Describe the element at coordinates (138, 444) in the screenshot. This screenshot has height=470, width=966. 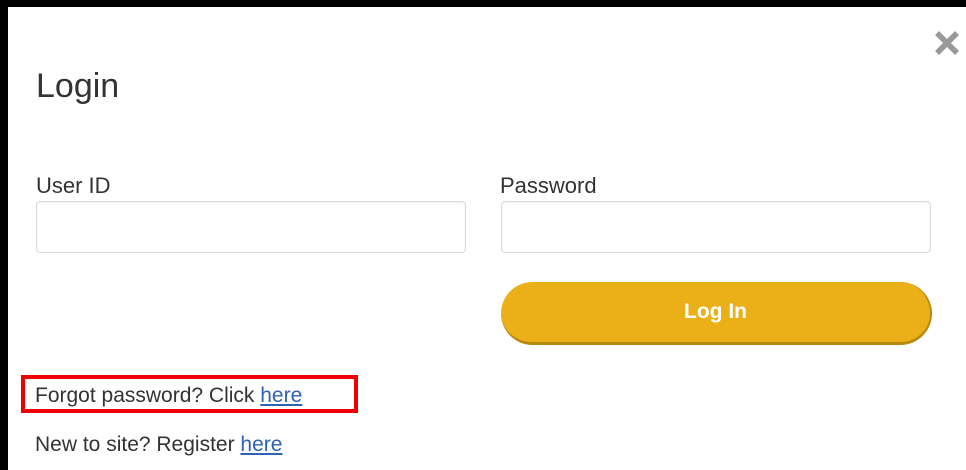
I see `register-text: New to site? Register` at that location.